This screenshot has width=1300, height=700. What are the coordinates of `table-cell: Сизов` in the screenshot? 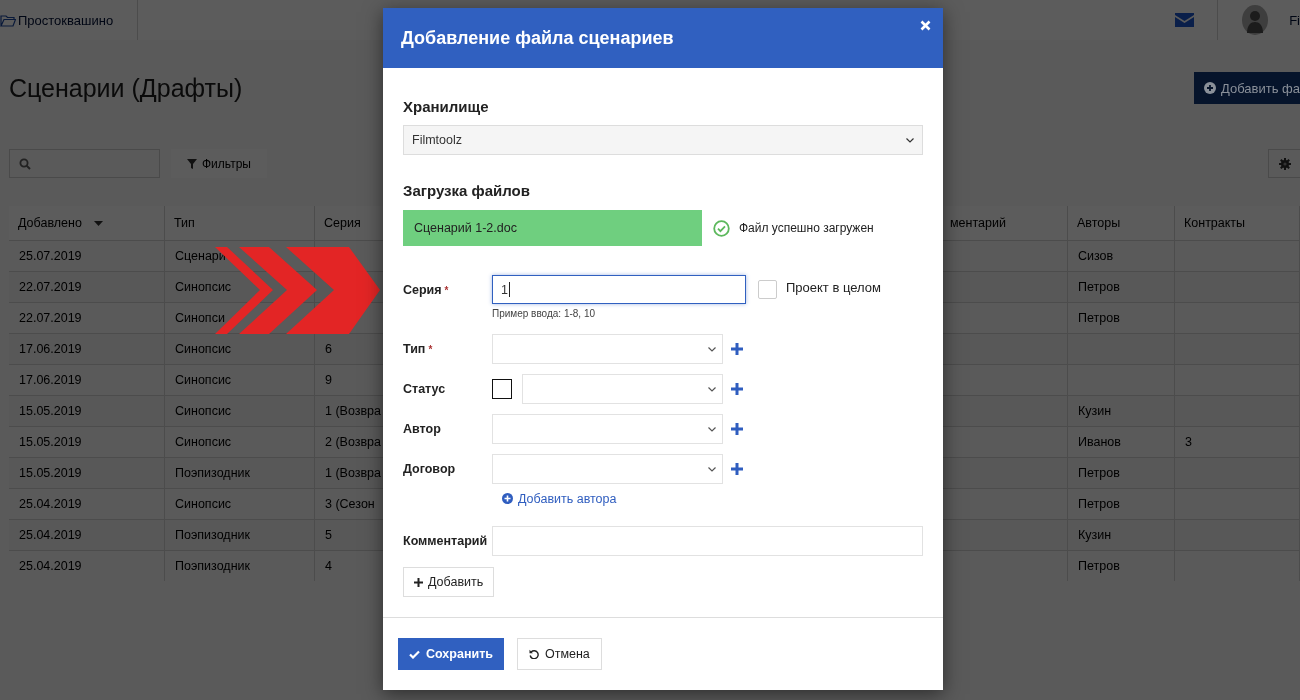 It's located at (1121, 255).